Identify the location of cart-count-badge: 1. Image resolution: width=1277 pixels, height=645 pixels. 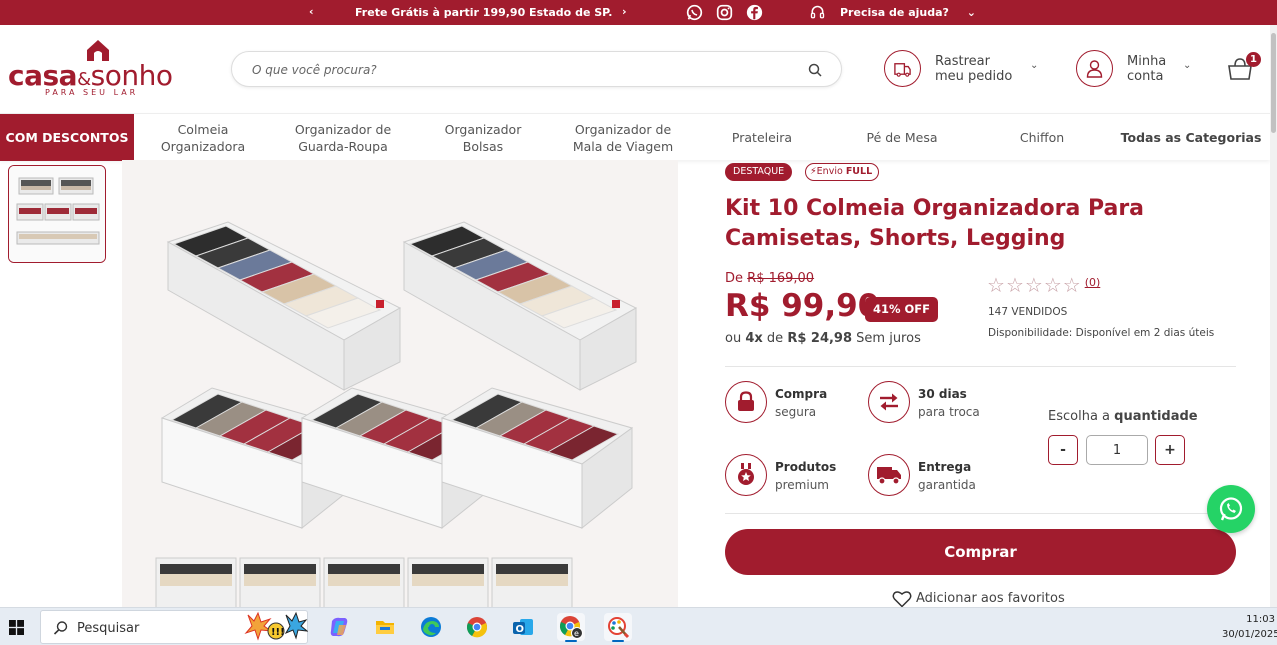
(1253, 59).